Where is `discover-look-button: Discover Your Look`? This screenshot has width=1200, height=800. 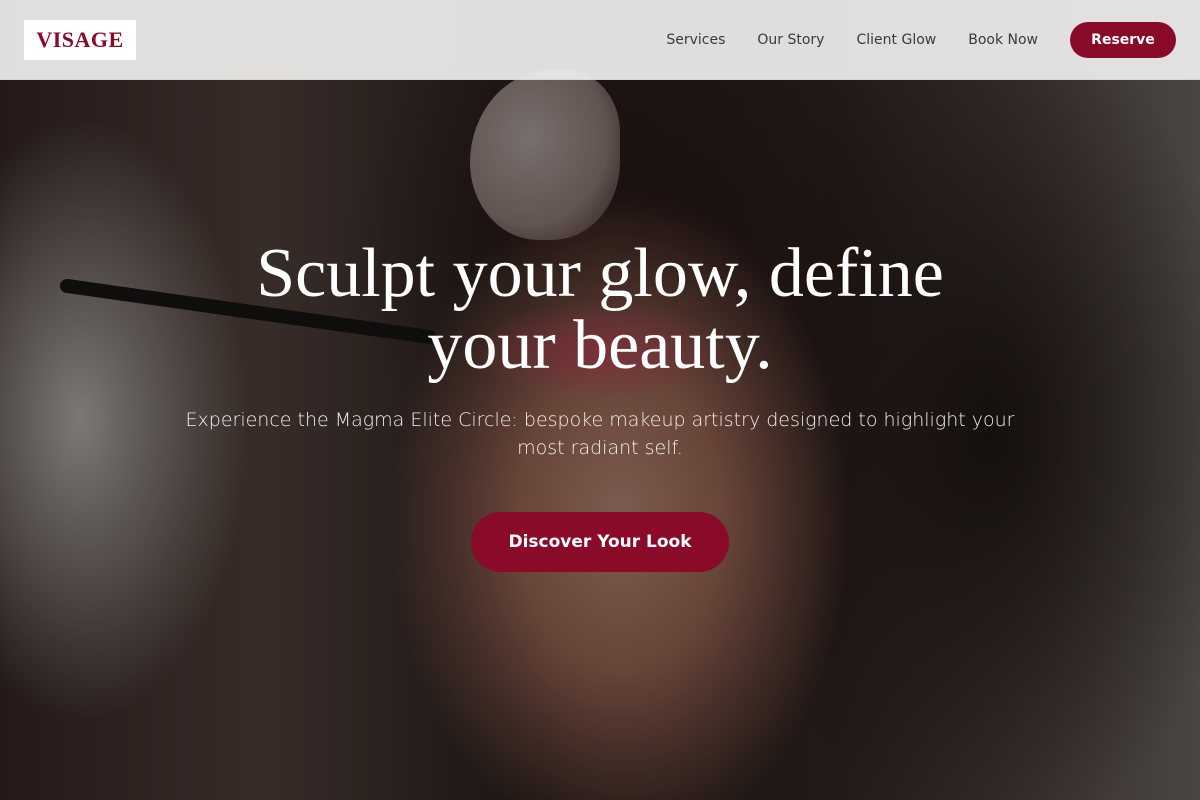 discover-look-button: Discover Your Look is located at coordinates (600, 542).